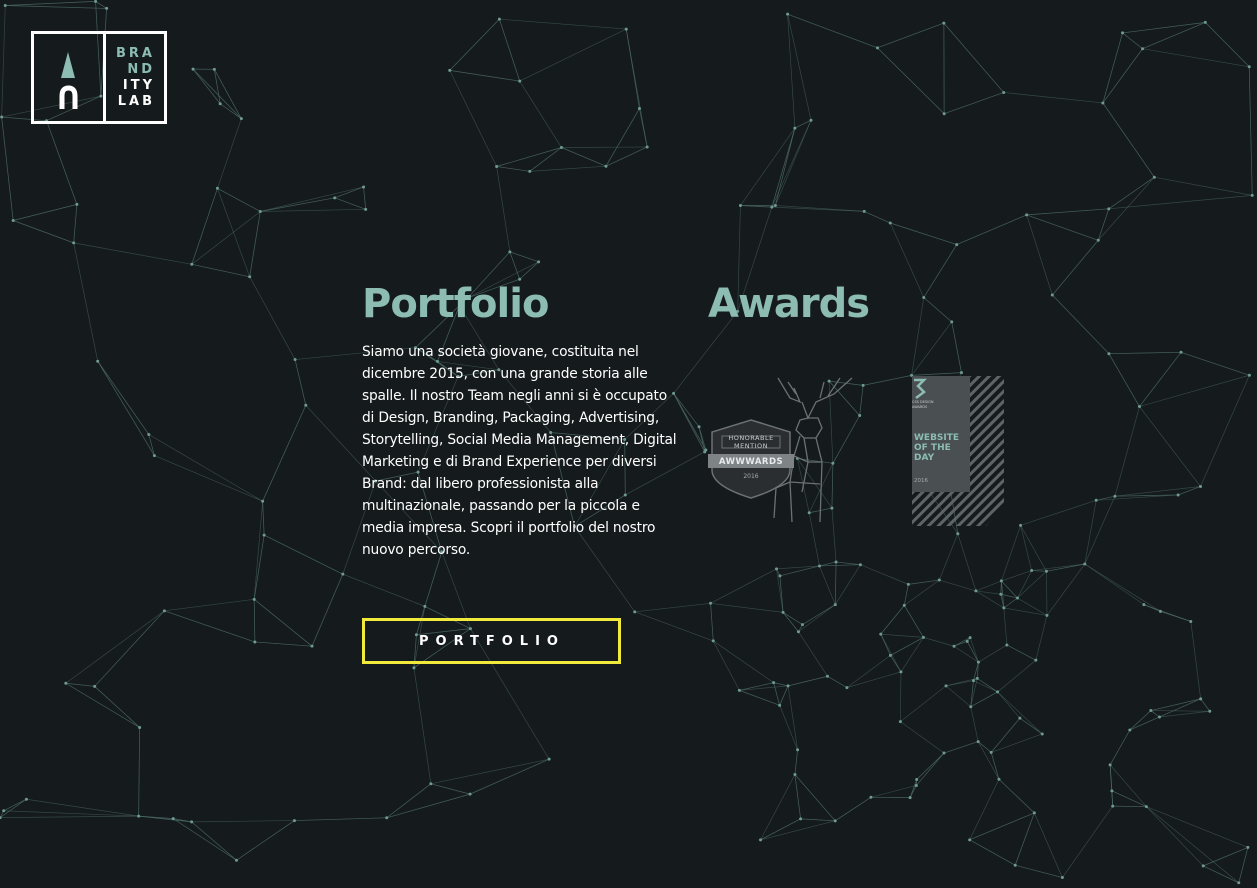 The width and height of the screenshot is (1257, 888). Describe the element at coordinates (99, 77) in the screenshot. I see `brandity-lab-logo: BRA ND ITY LAB` at that location.